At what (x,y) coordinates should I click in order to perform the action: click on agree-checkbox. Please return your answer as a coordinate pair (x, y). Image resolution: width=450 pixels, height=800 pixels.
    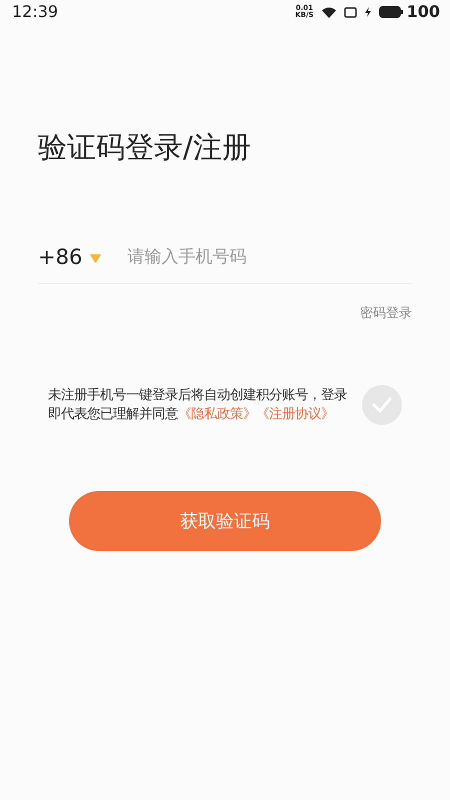
    Looking at the image, I should click on (382, 405).